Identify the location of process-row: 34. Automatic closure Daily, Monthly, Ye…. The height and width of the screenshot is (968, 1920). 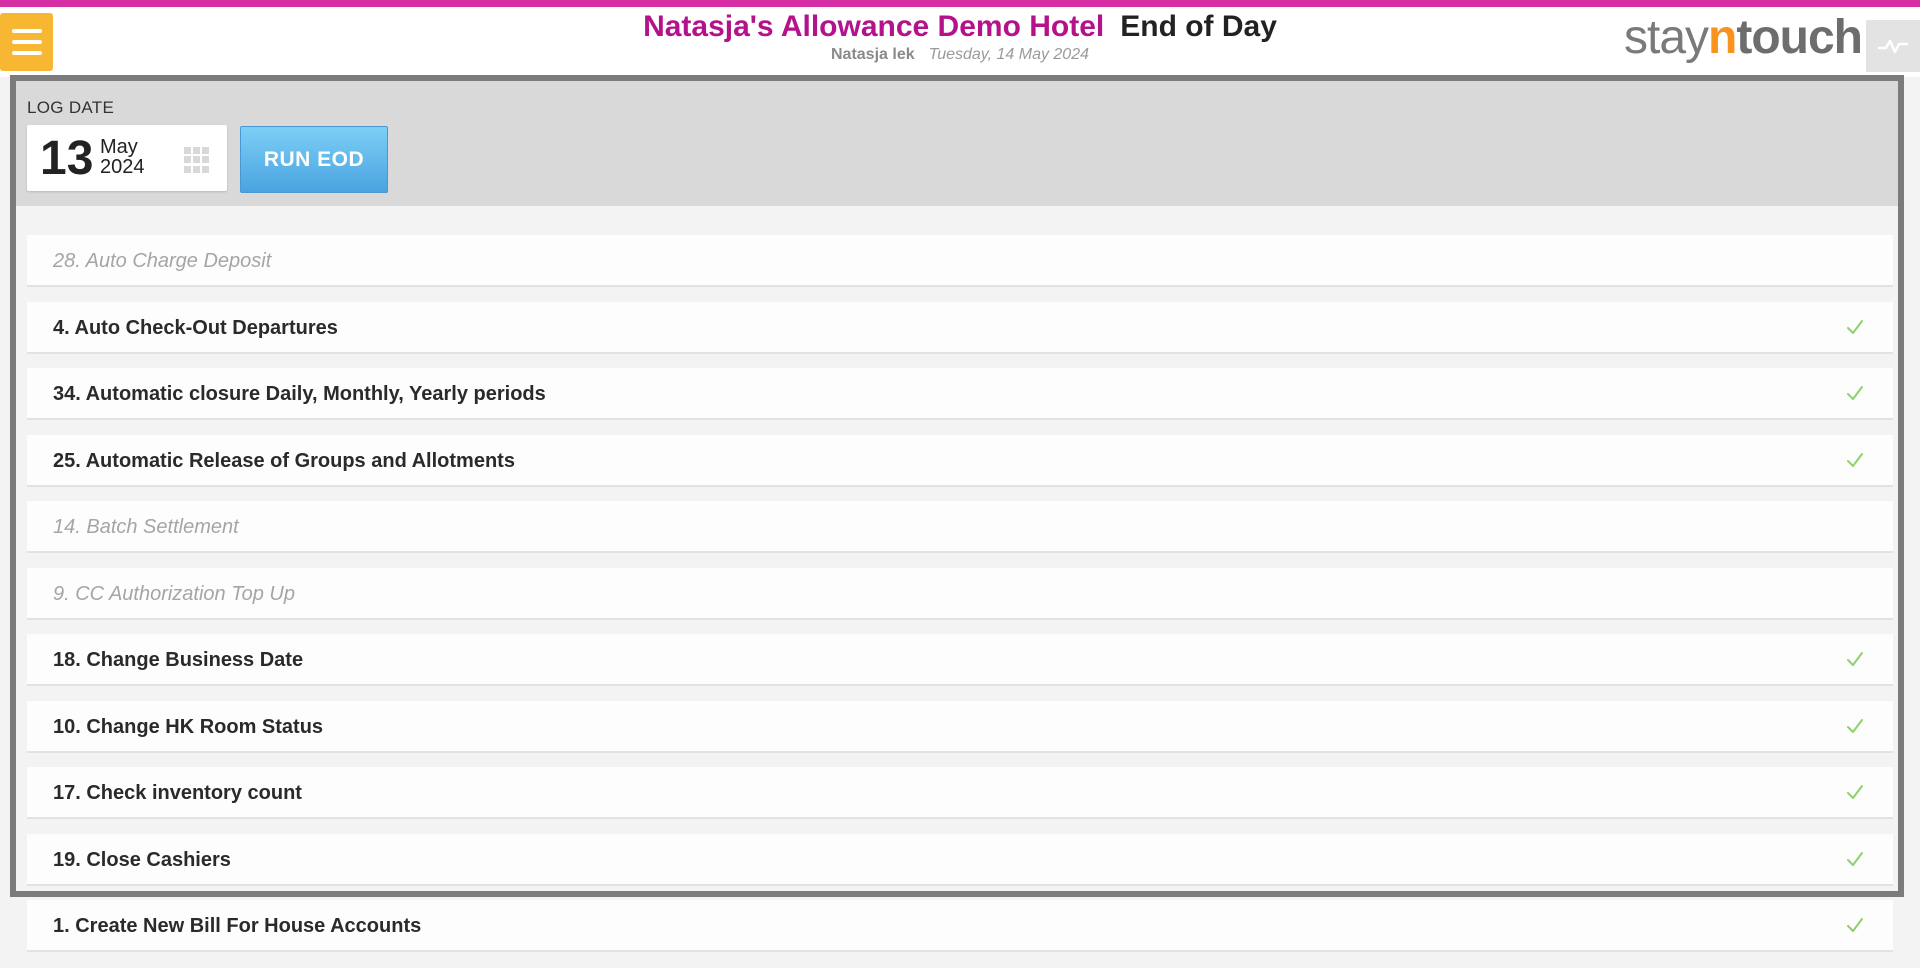
(960, 394).